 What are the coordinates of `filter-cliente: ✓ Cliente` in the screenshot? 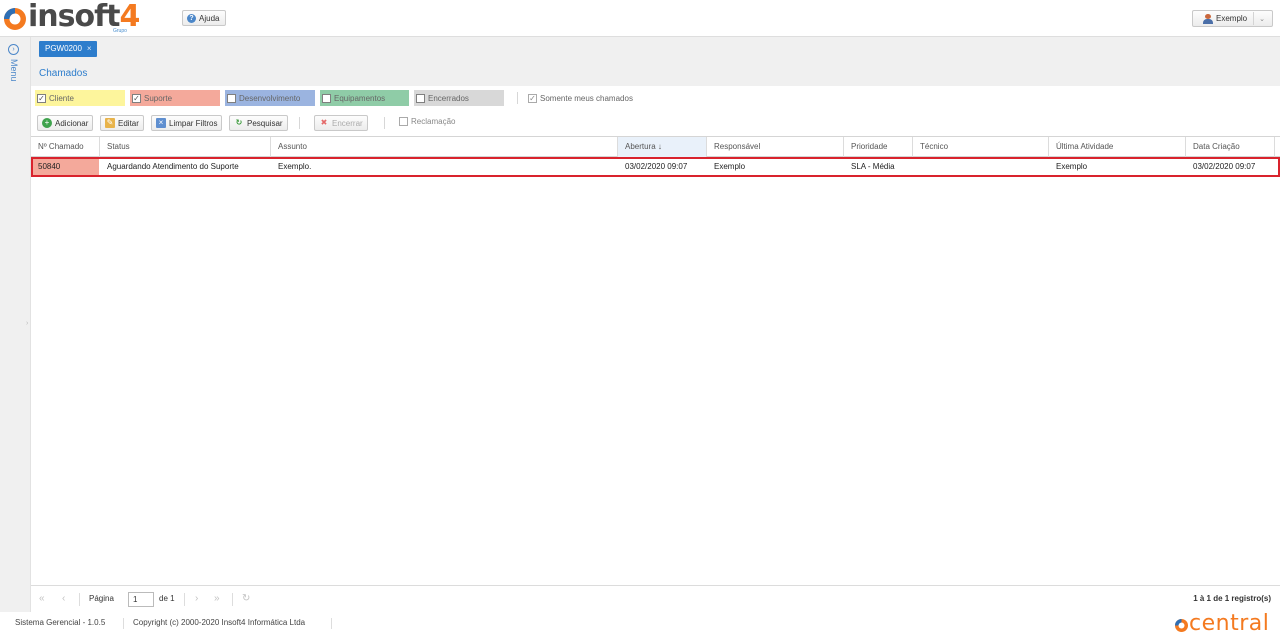 It's located at (80, 98).